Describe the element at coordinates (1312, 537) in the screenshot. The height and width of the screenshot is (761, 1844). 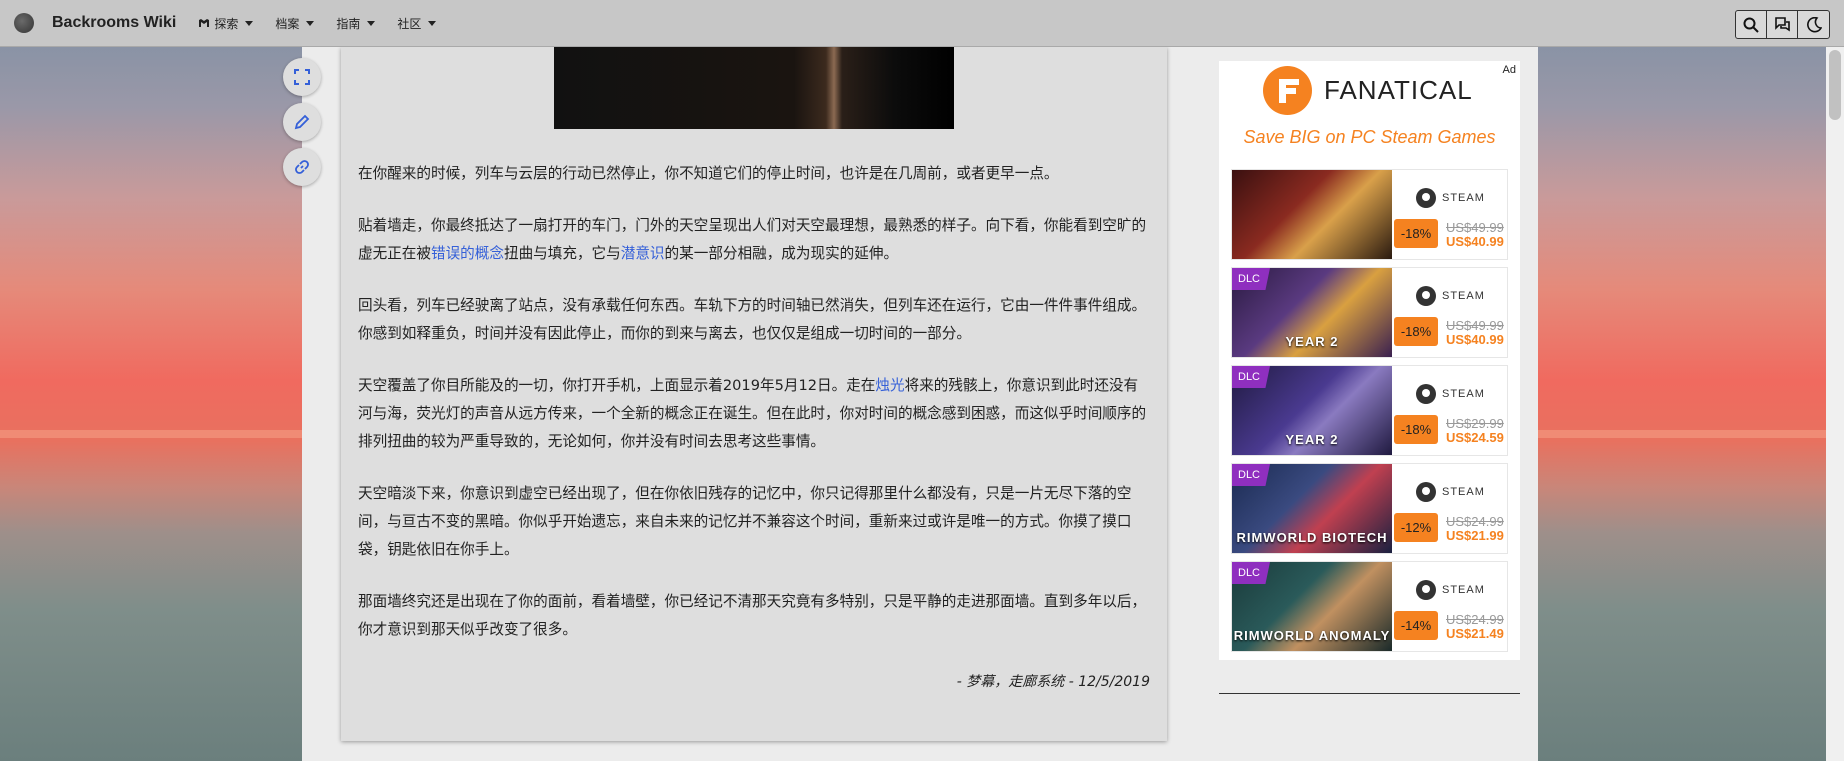
I see `game-cover-title: RIMWORLD BIOTECH` at that location.